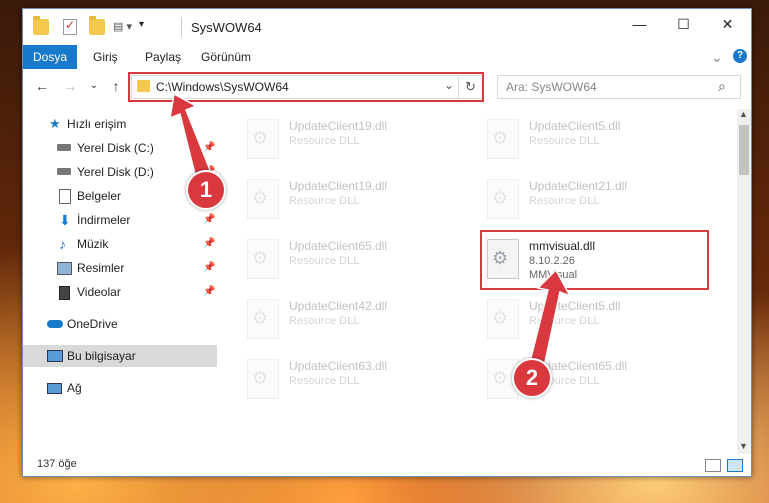 This screenshot has height=503, width=769. I want to click on callout-1: 1, so click(206, 190).